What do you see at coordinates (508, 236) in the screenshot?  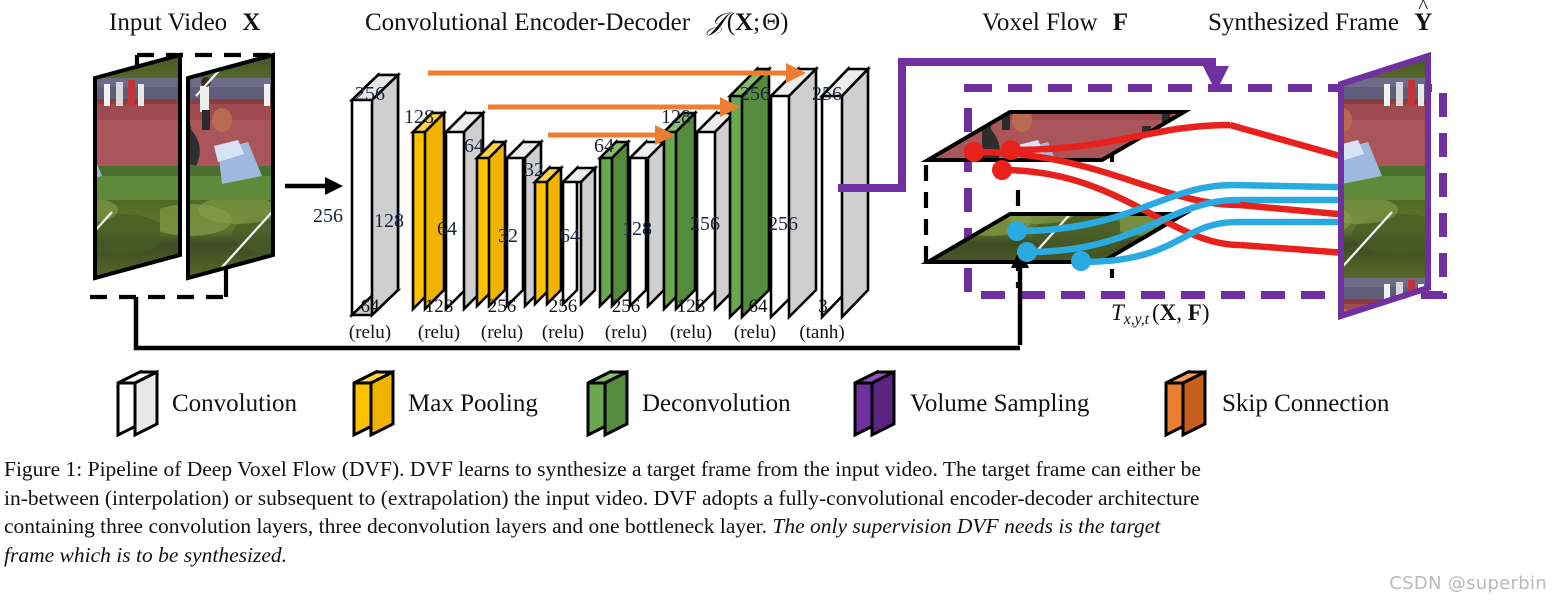 I see `size-label-side-4: 32` at bounding box center [508, 236].